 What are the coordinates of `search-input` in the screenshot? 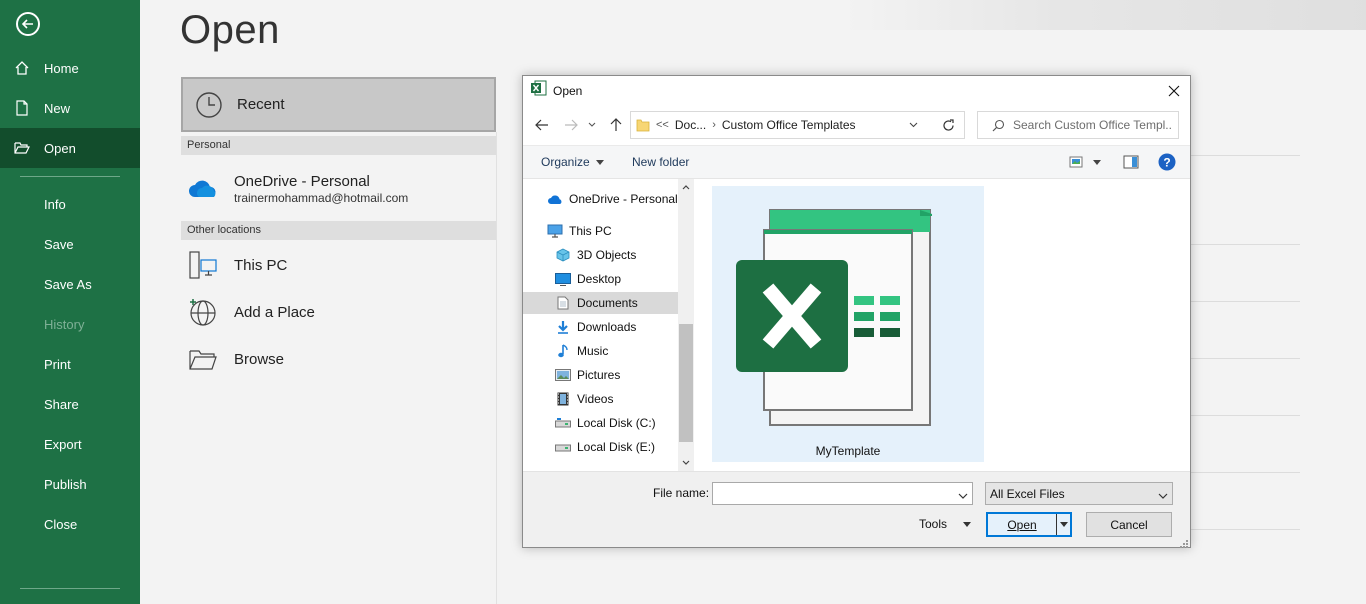 It's located at (1093, 125).